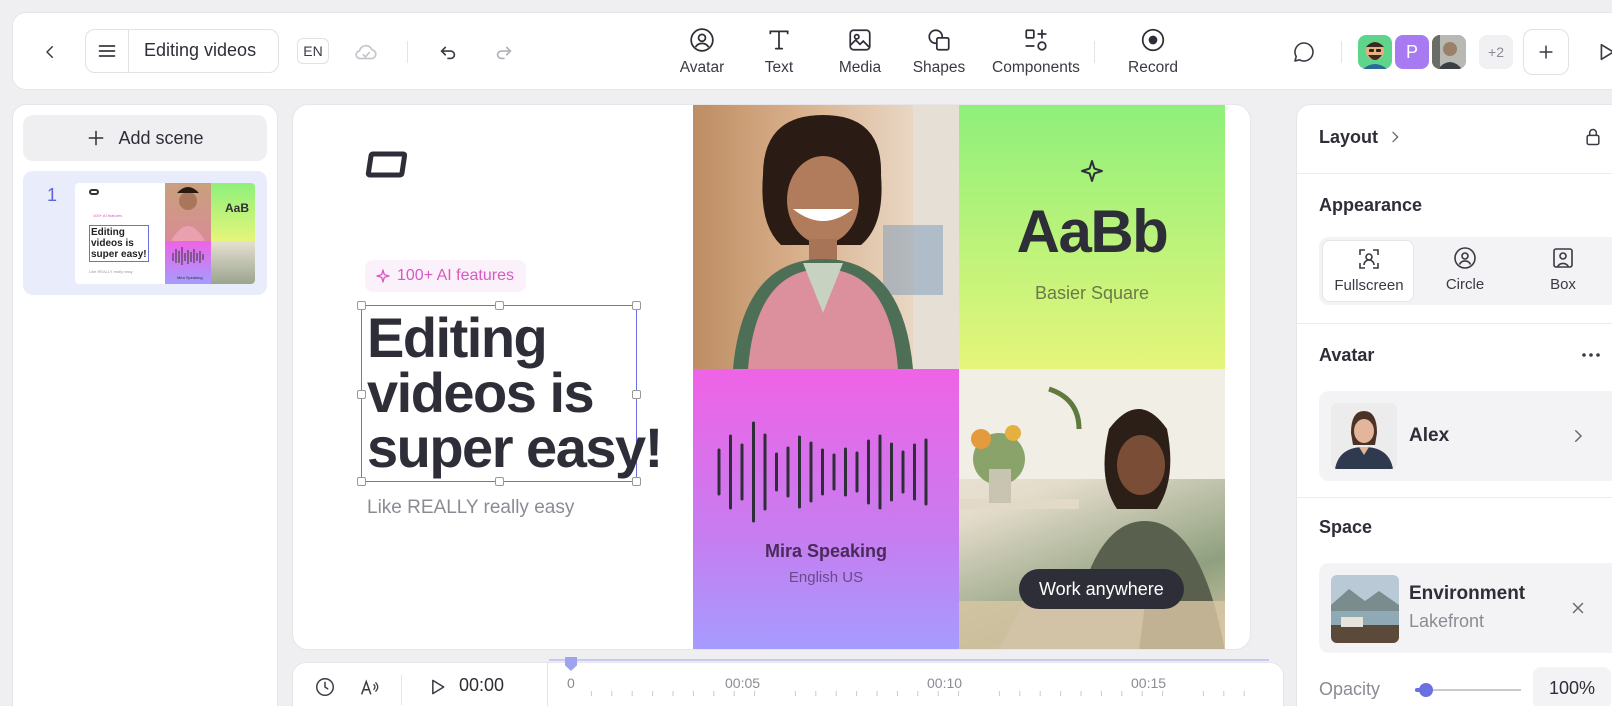 This screenshot has height=706, width=1612. I want to click on avatar-selector: Alex, so click(1465, 436).